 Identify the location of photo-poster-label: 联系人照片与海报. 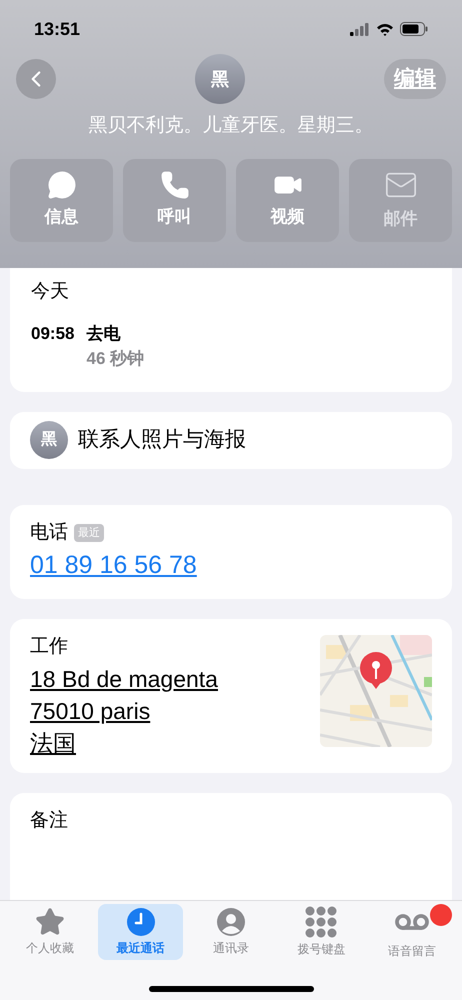
(162, 440).